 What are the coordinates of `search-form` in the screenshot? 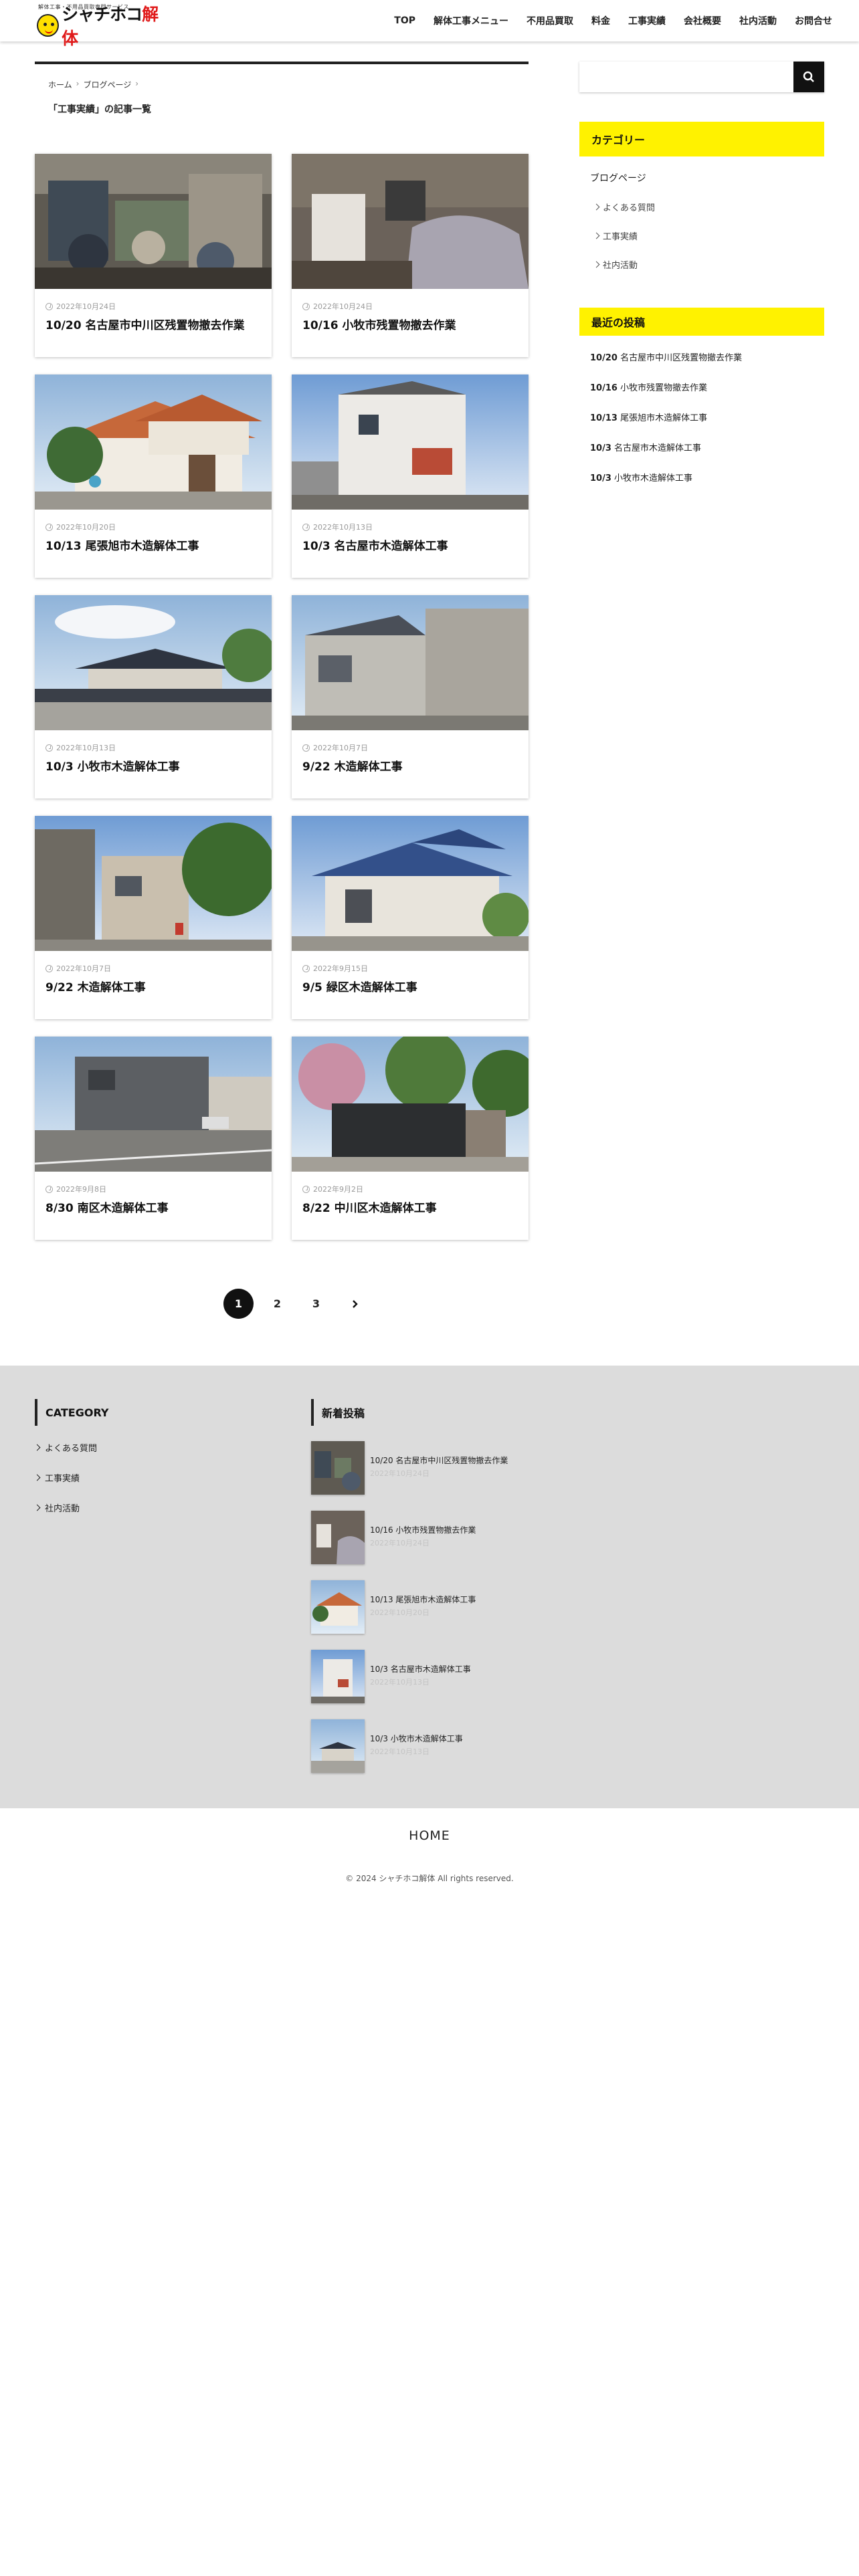 It's located at (701, 77).